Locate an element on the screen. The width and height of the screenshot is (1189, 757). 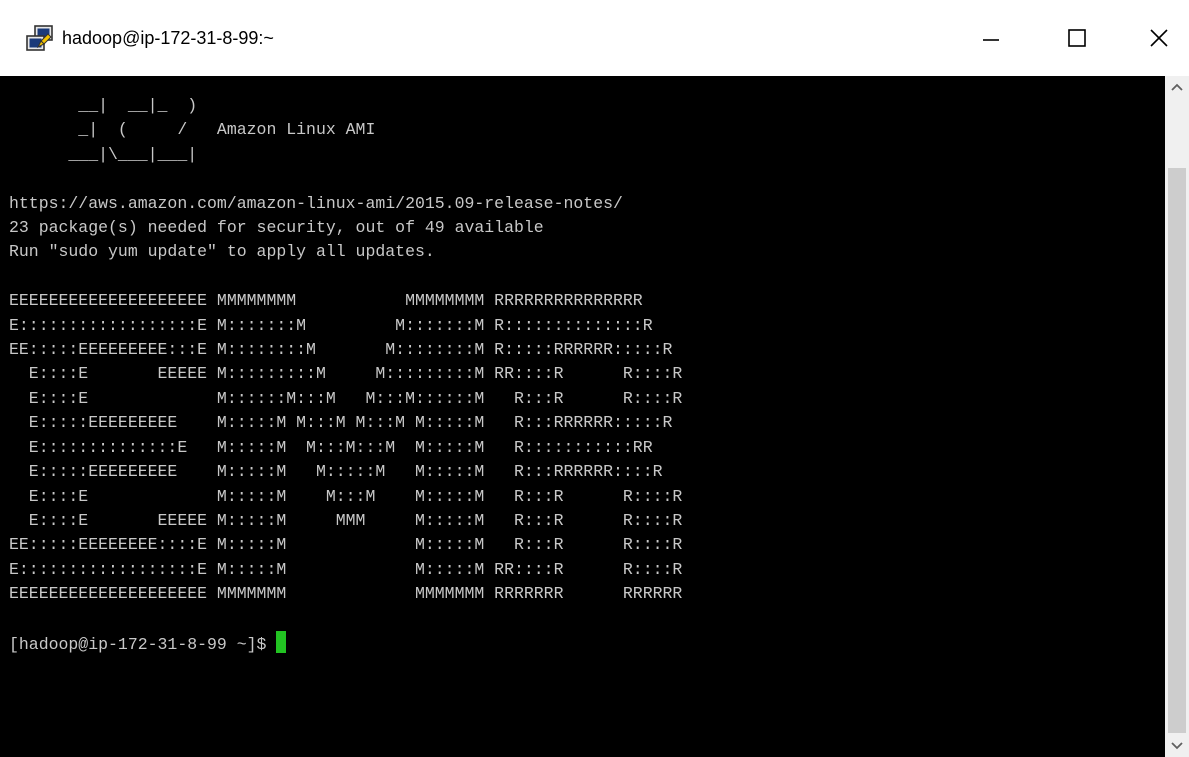
maximize-button is located at coordinates (1077, 38).